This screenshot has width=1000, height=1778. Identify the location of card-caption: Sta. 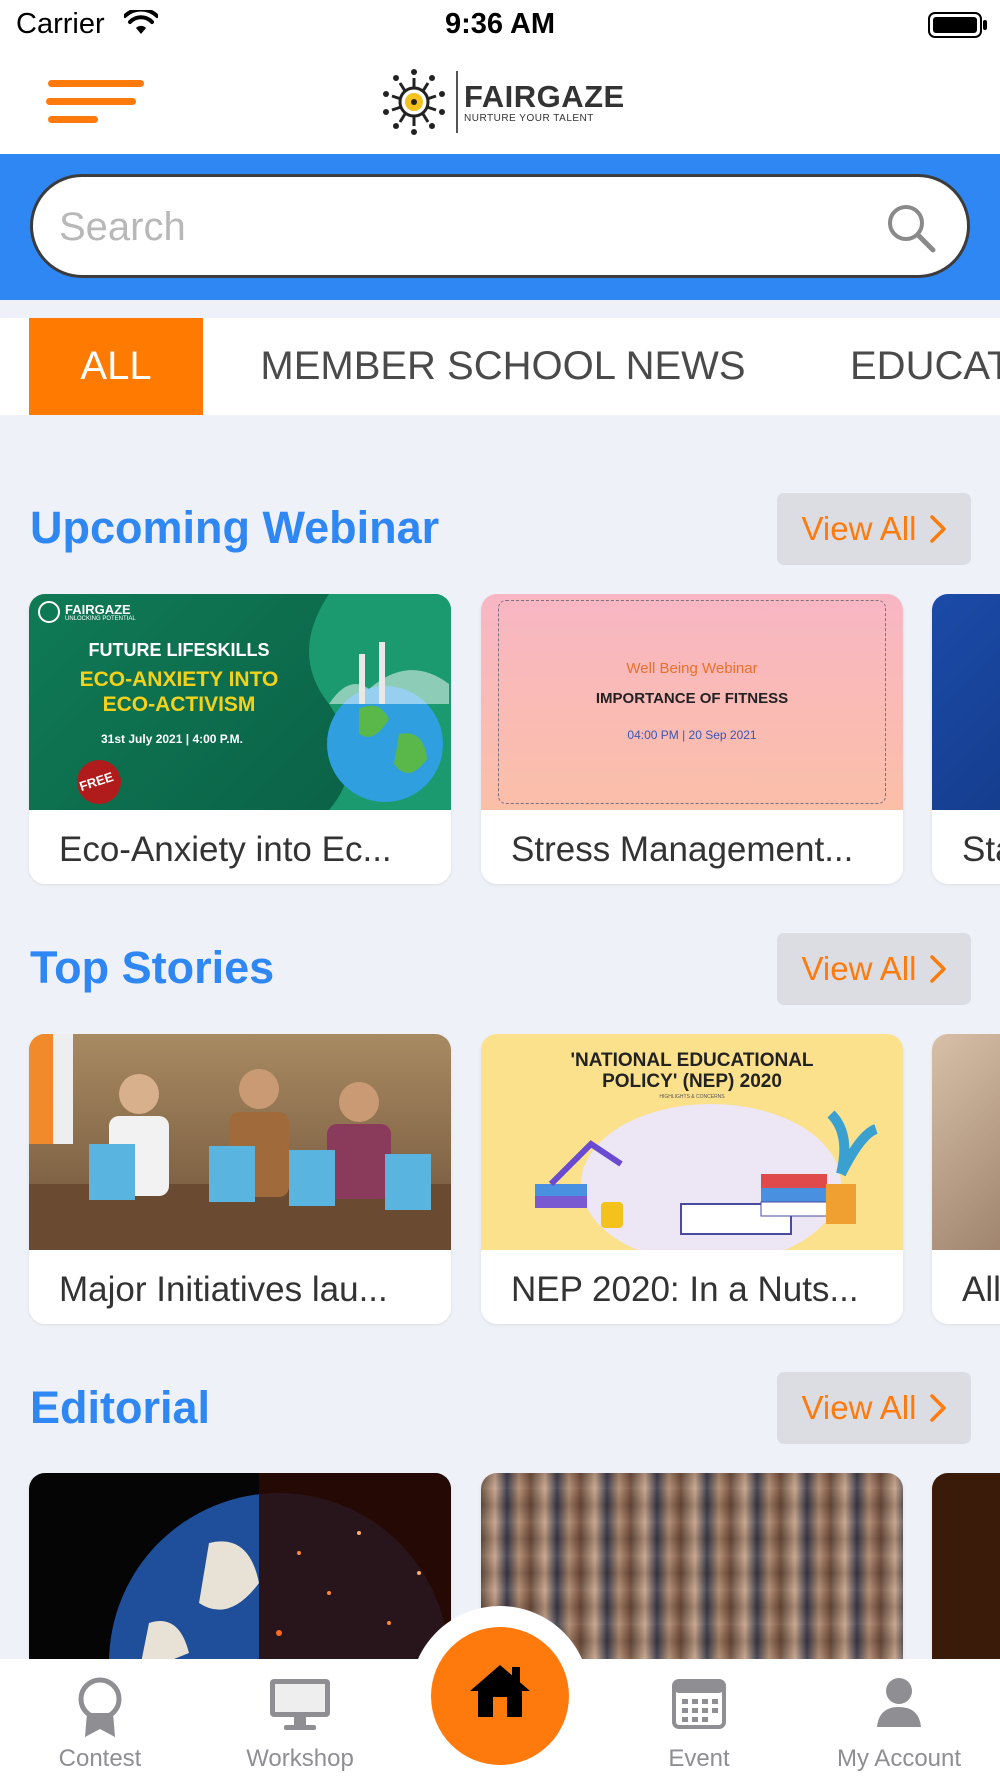
(981, 849).